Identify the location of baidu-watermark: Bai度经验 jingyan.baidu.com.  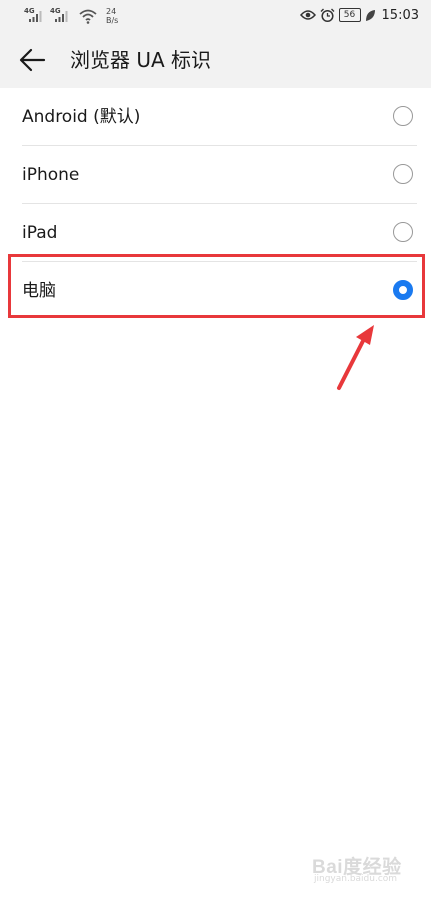
(362, 870).